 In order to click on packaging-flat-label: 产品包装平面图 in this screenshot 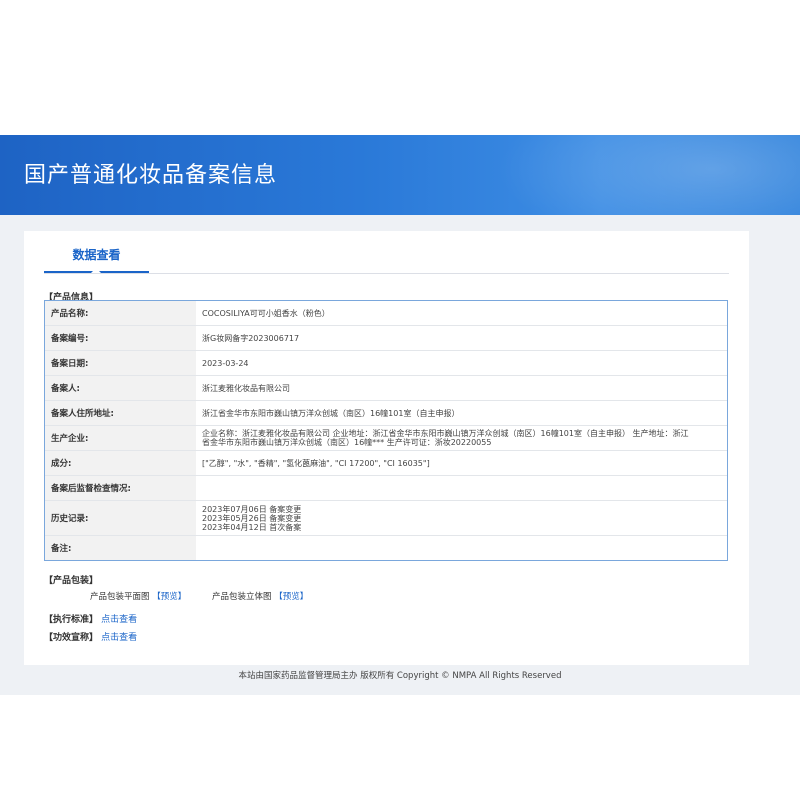, I will do `click(120, 597)`.